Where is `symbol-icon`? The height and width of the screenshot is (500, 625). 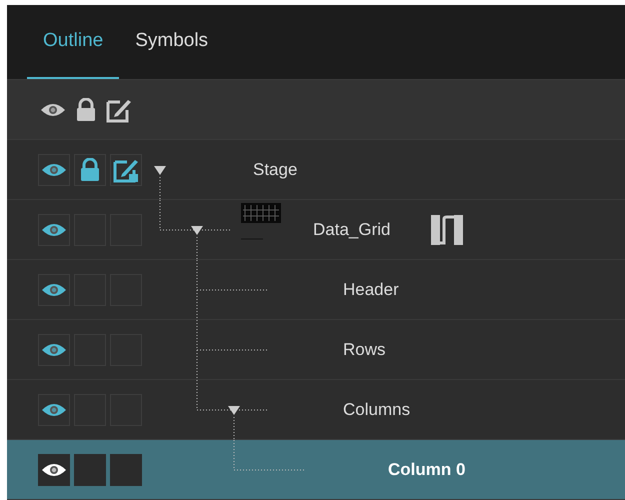 symbol-icon is located at coordinates (447, 229).